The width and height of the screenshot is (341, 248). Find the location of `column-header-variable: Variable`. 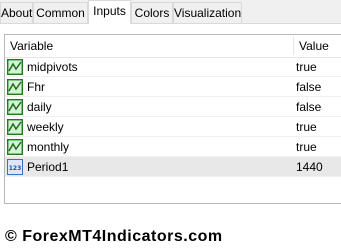

column-header-variable: Variable is located at coordinates (31, 46).